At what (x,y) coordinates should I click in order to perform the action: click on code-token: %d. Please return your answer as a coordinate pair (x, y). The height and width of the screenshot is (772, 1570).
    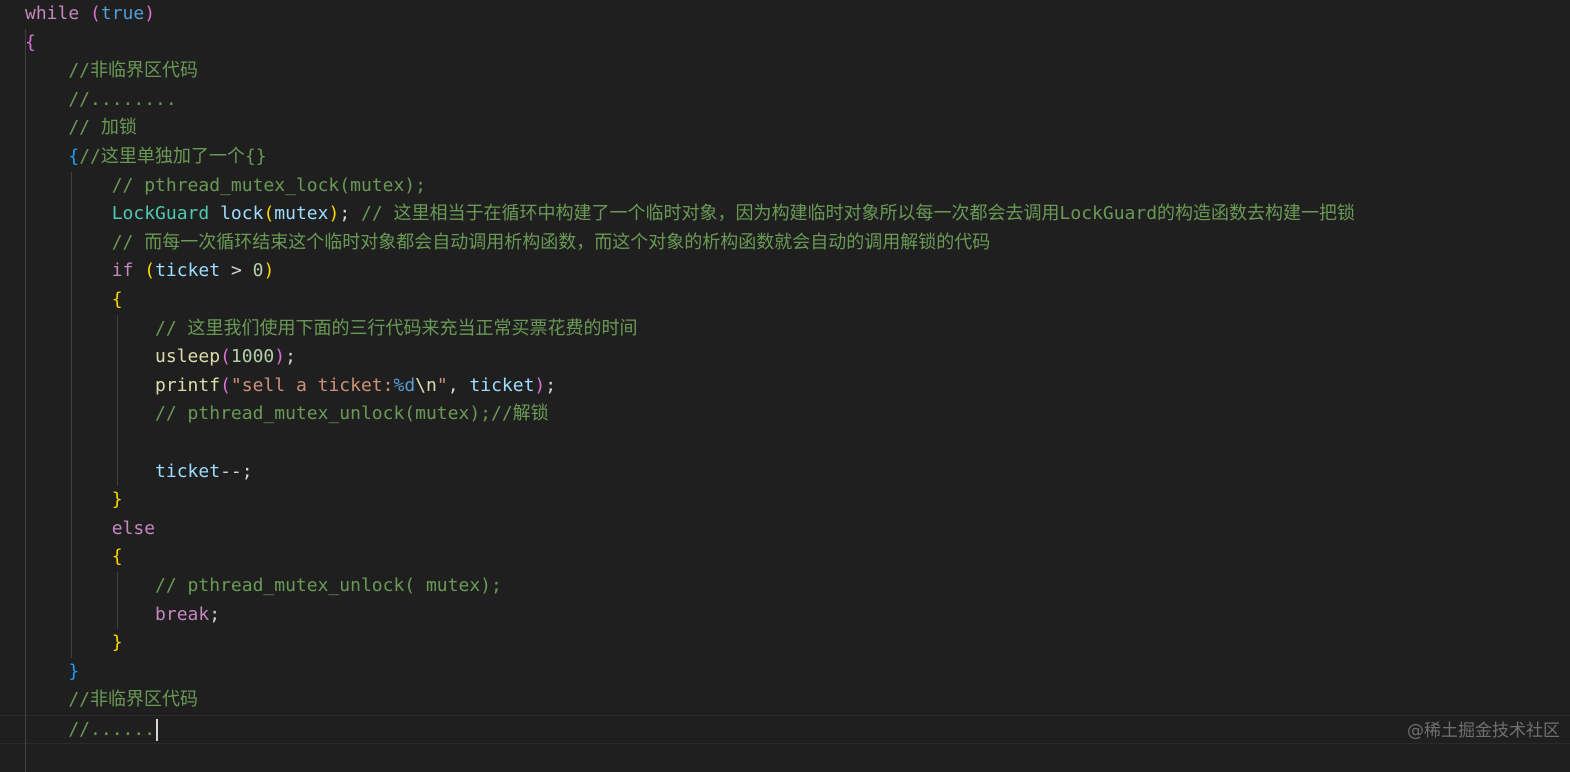
    Looking at the image, I should click on (404, 385).